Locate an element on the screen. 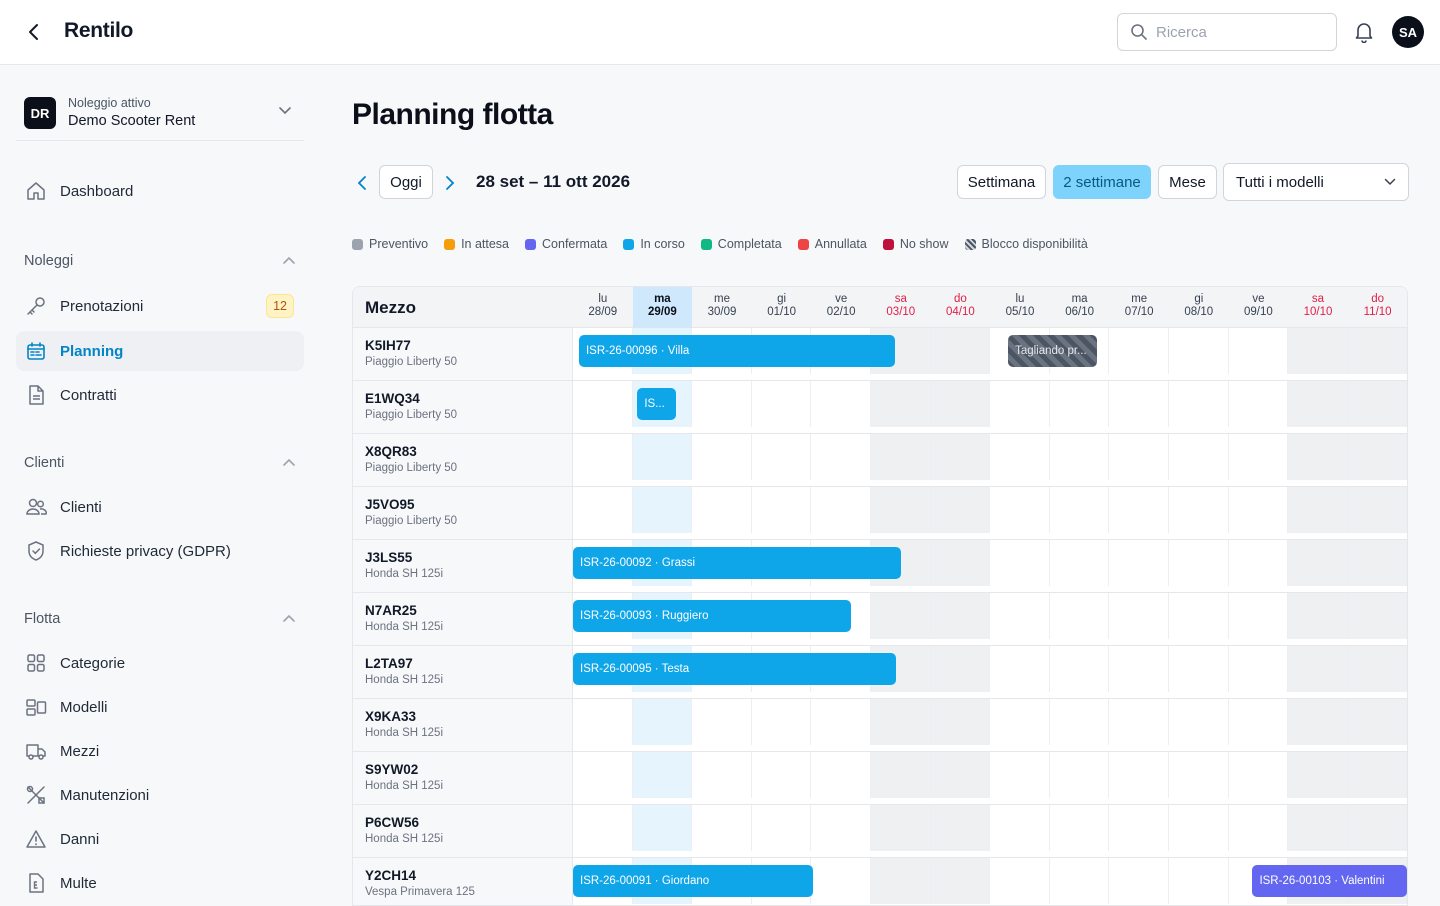 The image size is (1440, 906). search-input is located at coordinates (1236, 32).